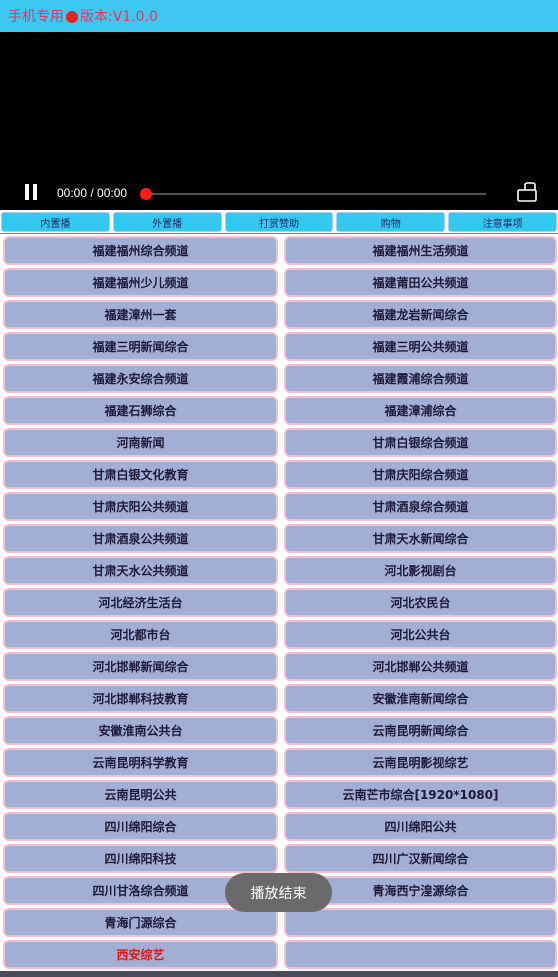  I want to click on channel-button: 云南昆明影视综艺, so click(420, 762).